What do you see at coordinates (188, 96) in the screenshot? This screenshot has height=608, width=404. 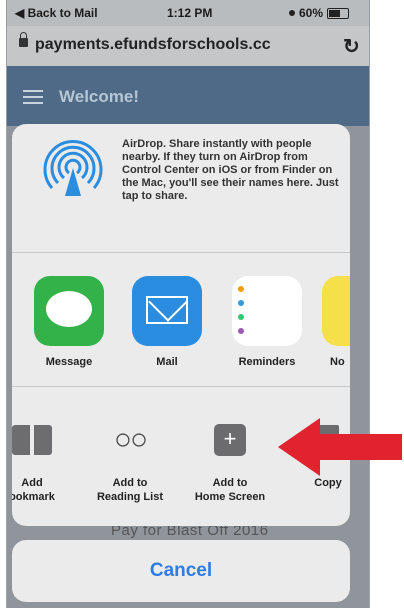 I see `site-header: Welcome!` at bounding box center [188, 96].